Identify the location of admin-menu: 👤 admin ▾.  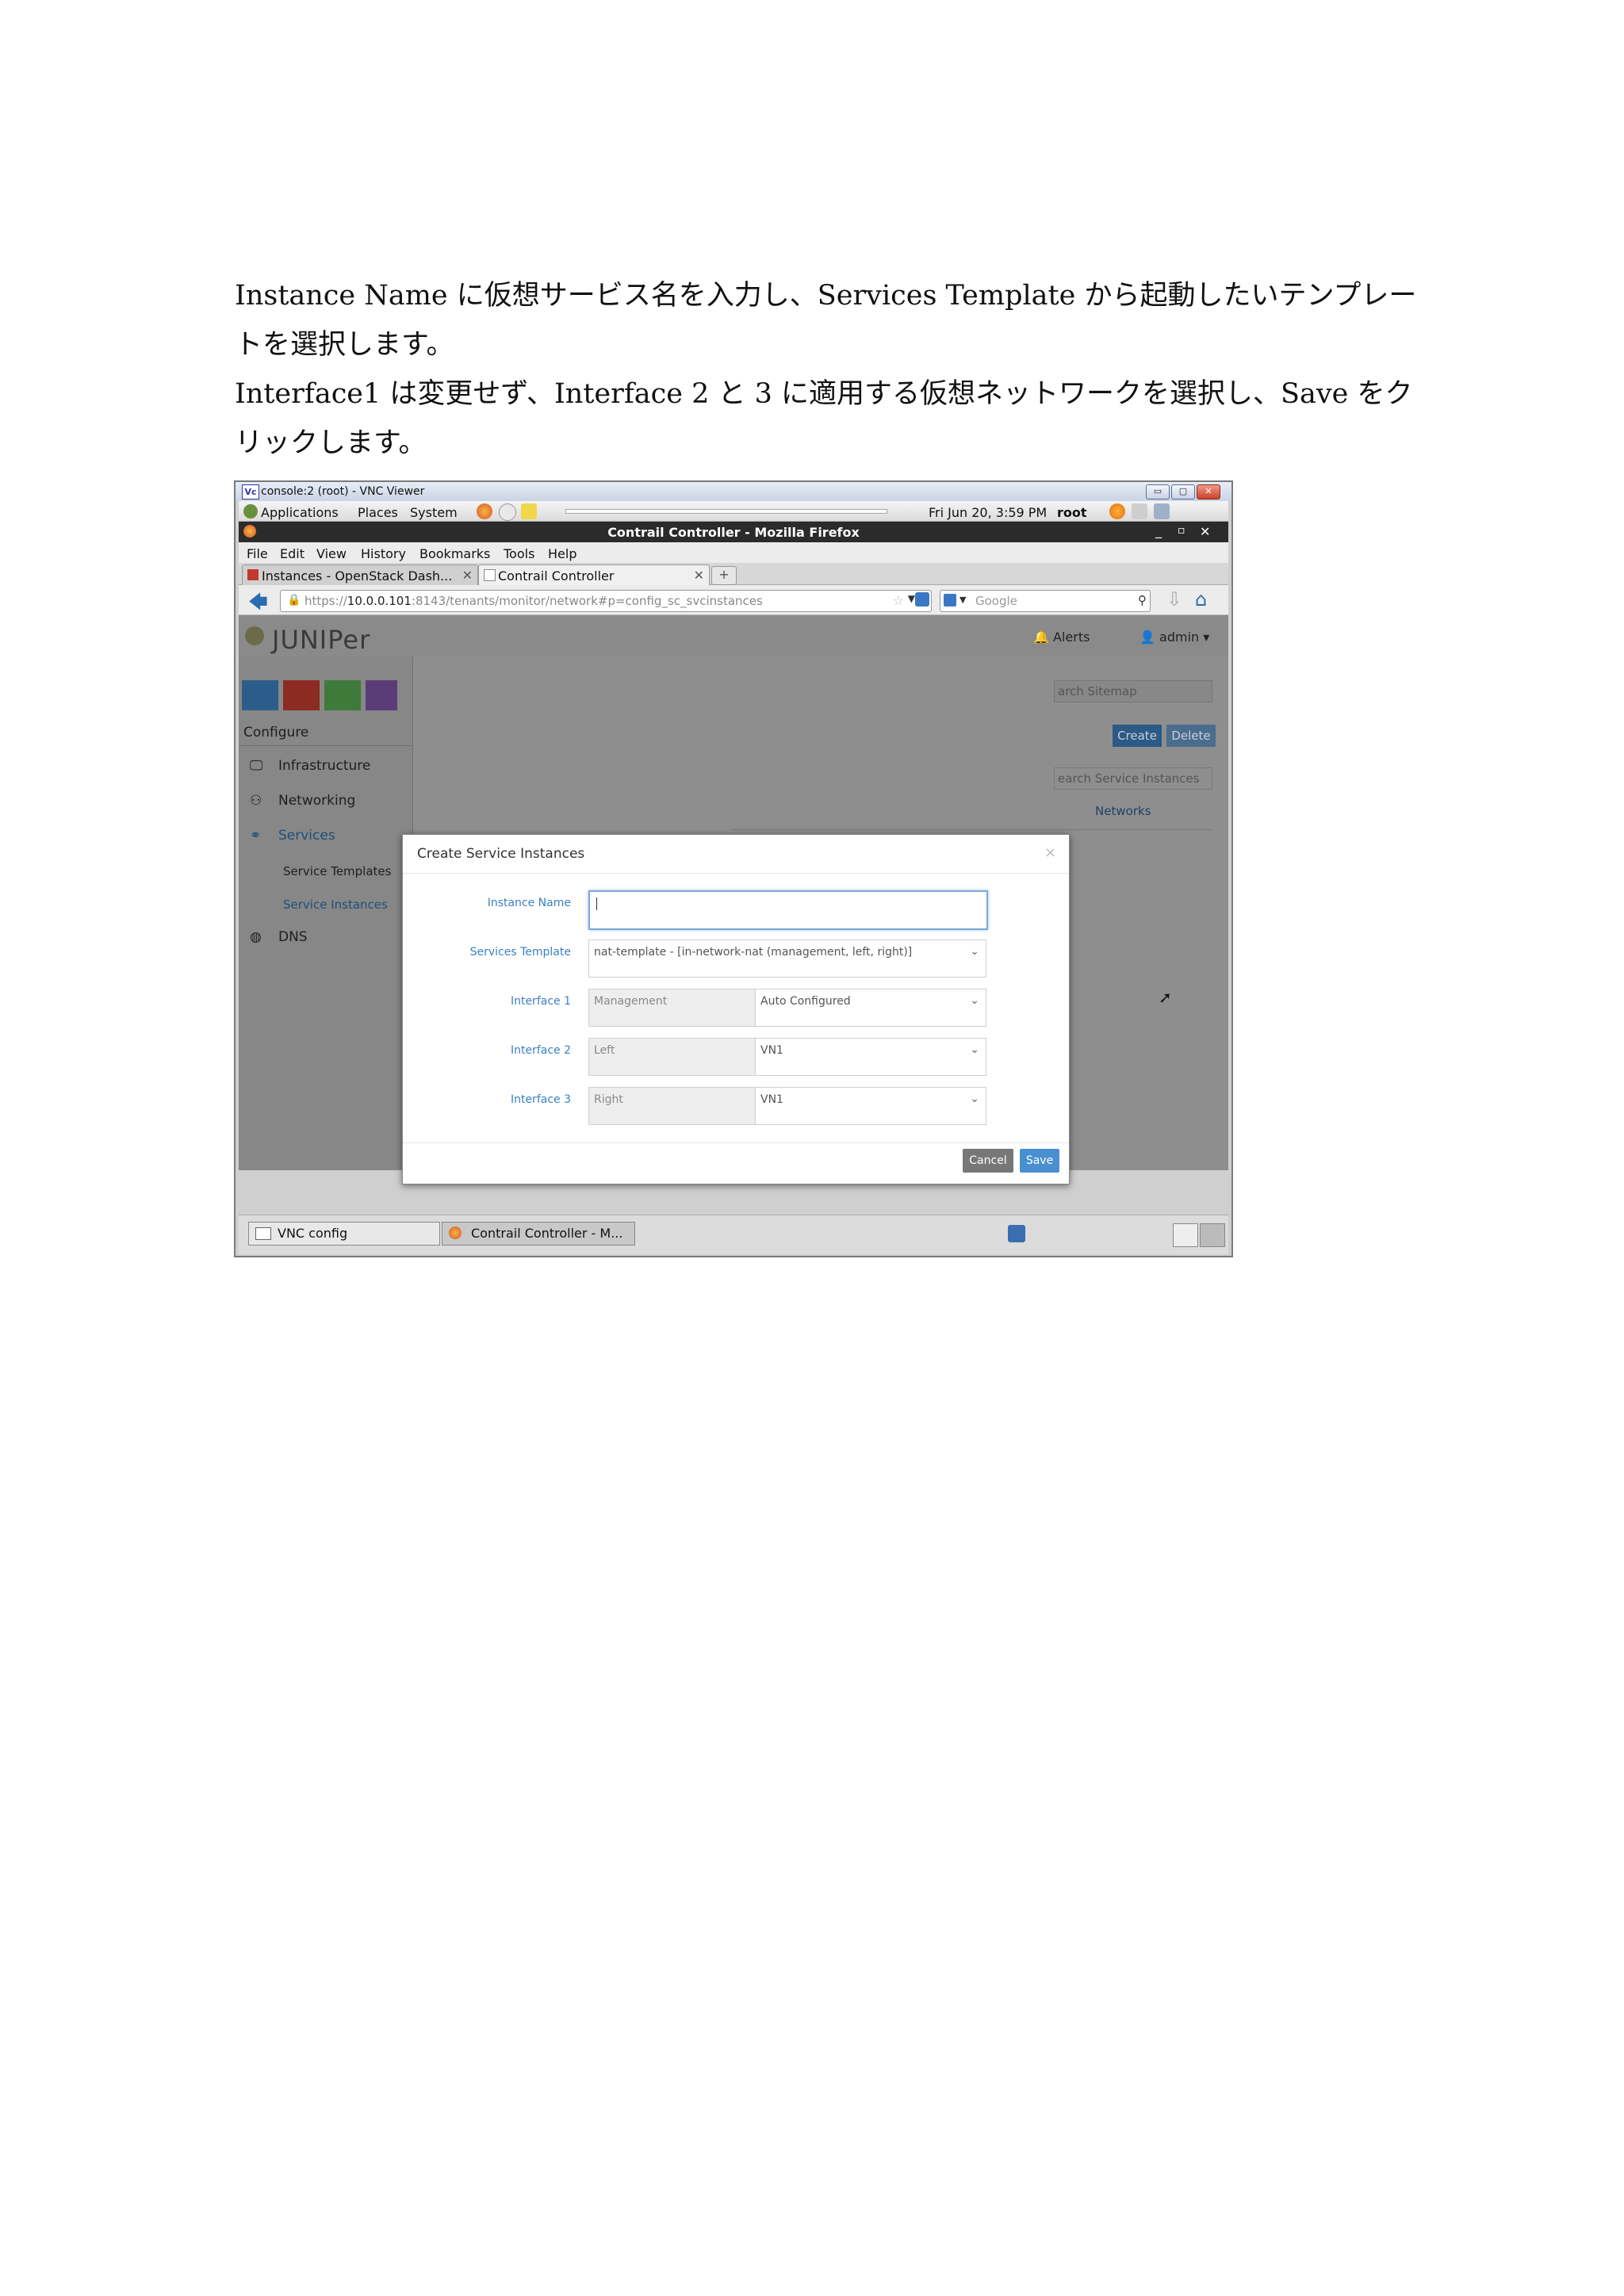
(1174, 637).